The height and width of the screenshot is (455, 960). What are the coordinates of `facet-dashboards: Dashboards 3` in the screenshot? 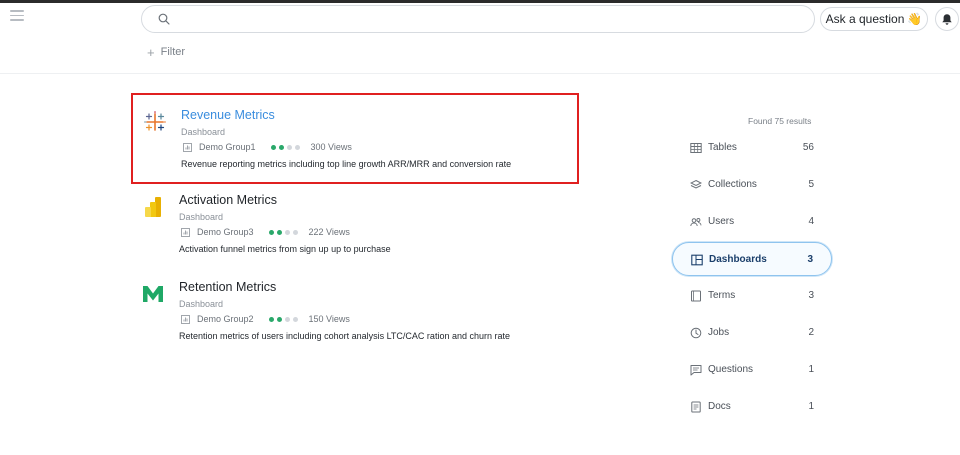 It's located at (752, 259).